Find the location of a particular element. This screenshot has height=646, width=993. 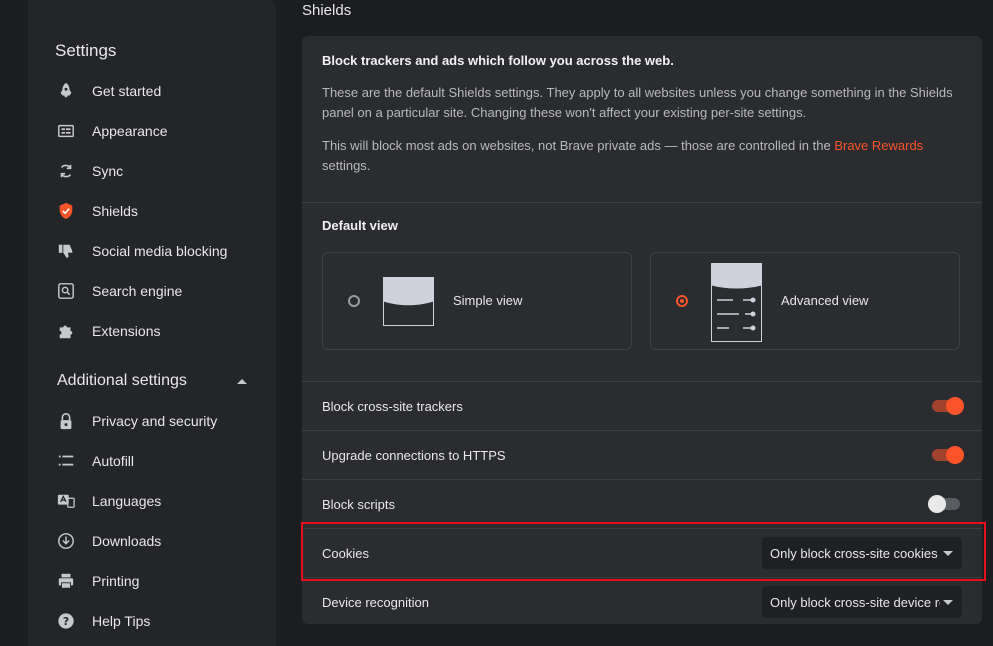

sidebar-item-label: Shields is located at coordinates (115, 211).